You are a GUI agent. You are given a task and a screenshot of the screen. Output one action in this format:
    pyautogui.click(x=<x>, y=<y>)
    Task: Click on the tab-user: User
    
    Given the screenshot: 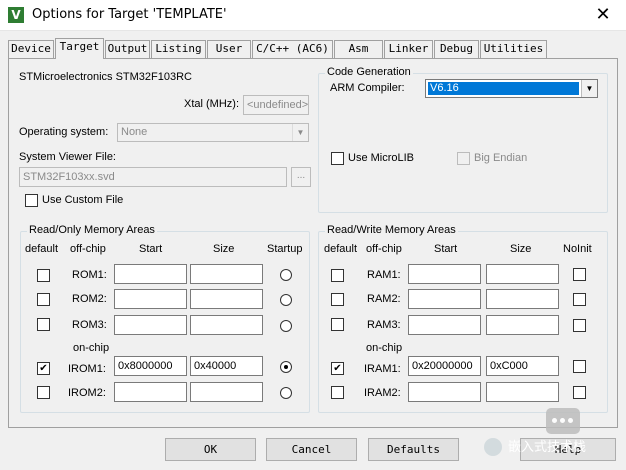 What is the action you would take?
    pyautogui.click(x=229, y=49)
    